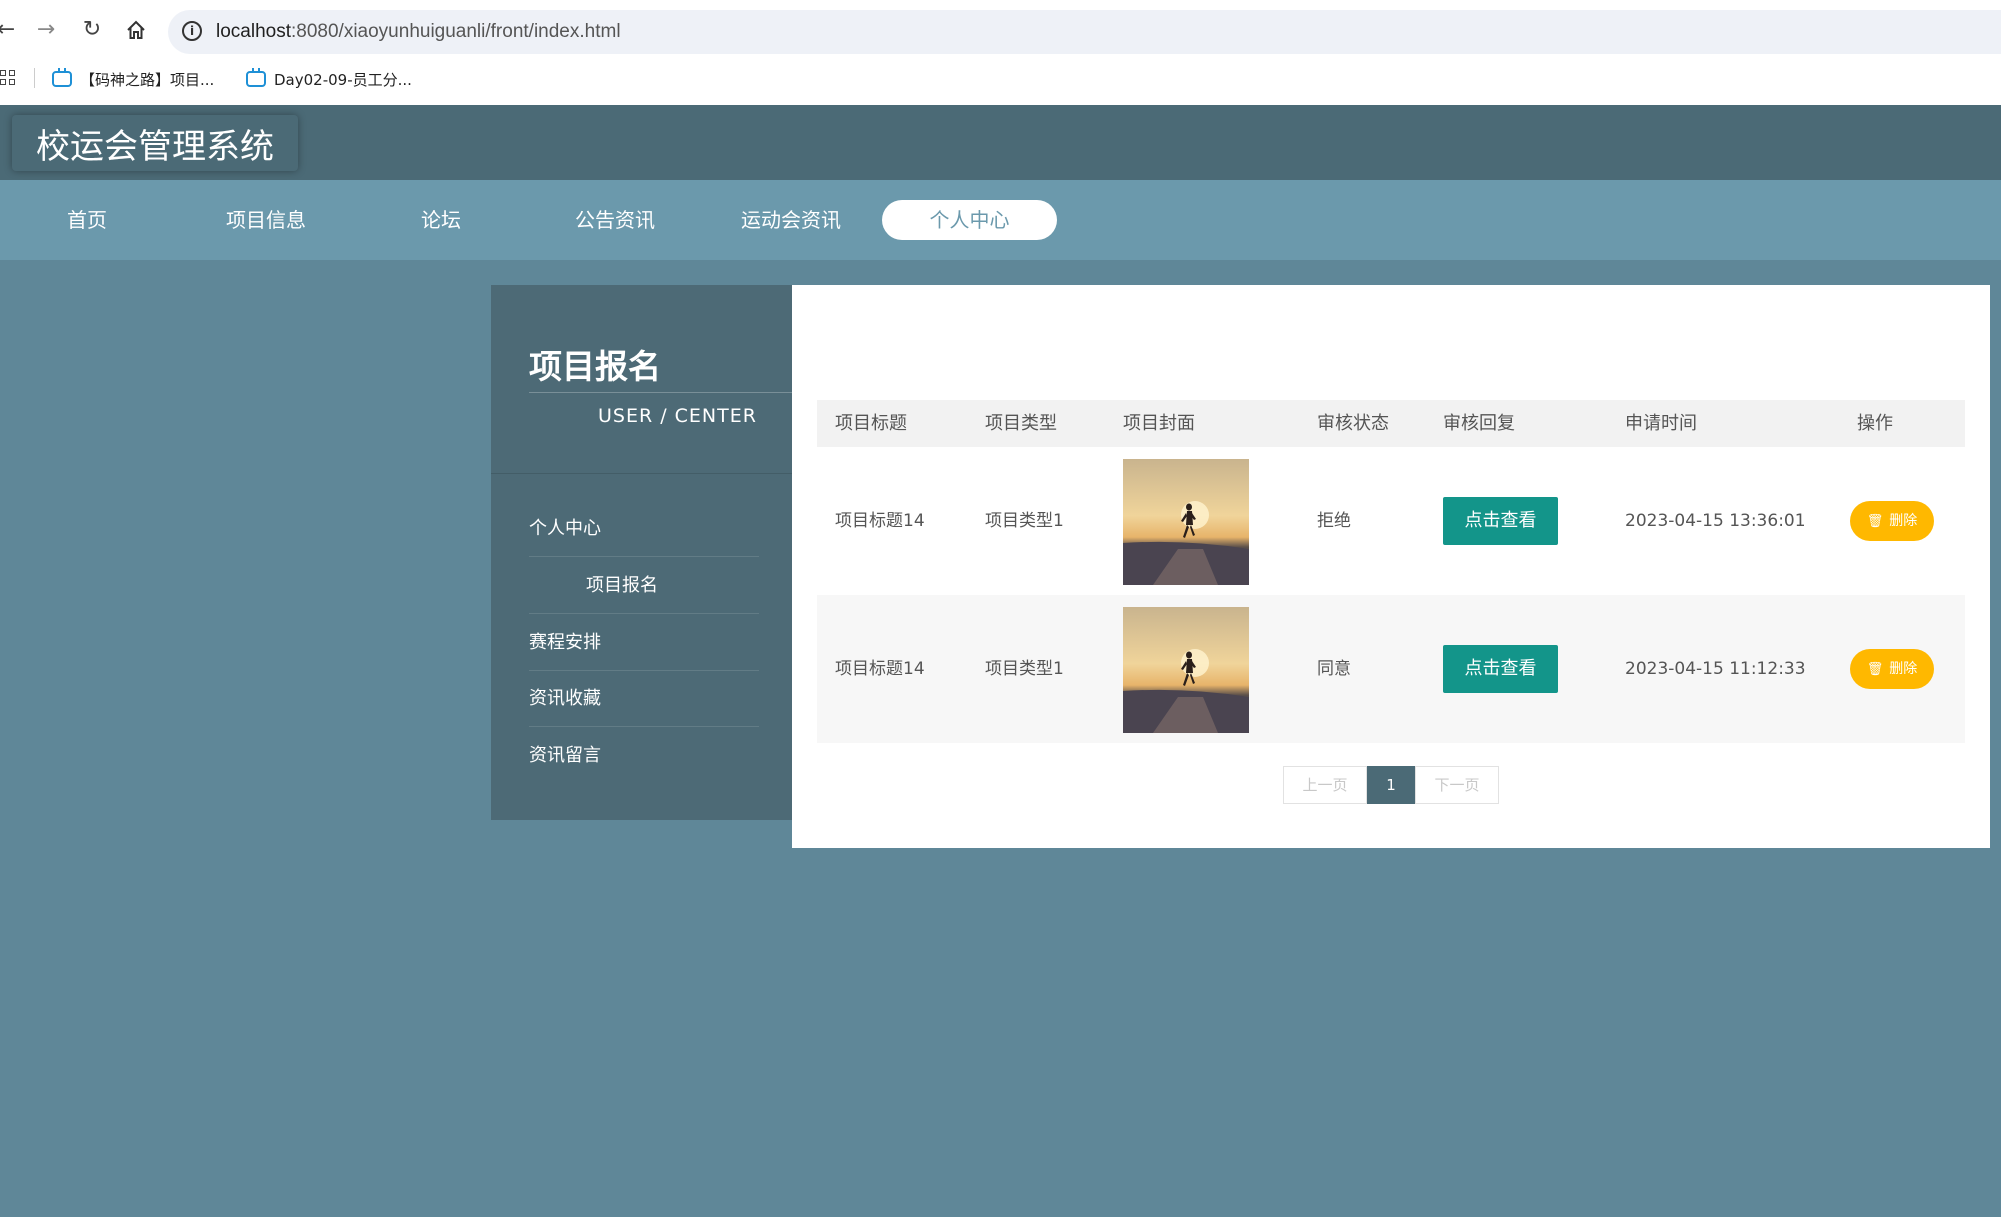 This screenshot has height=1217, width=2001. What do you see at coordinates (1000, 142) in the screenshot?
I see `site-header: 校运会管理系统` at bounding box center [1000, 142].